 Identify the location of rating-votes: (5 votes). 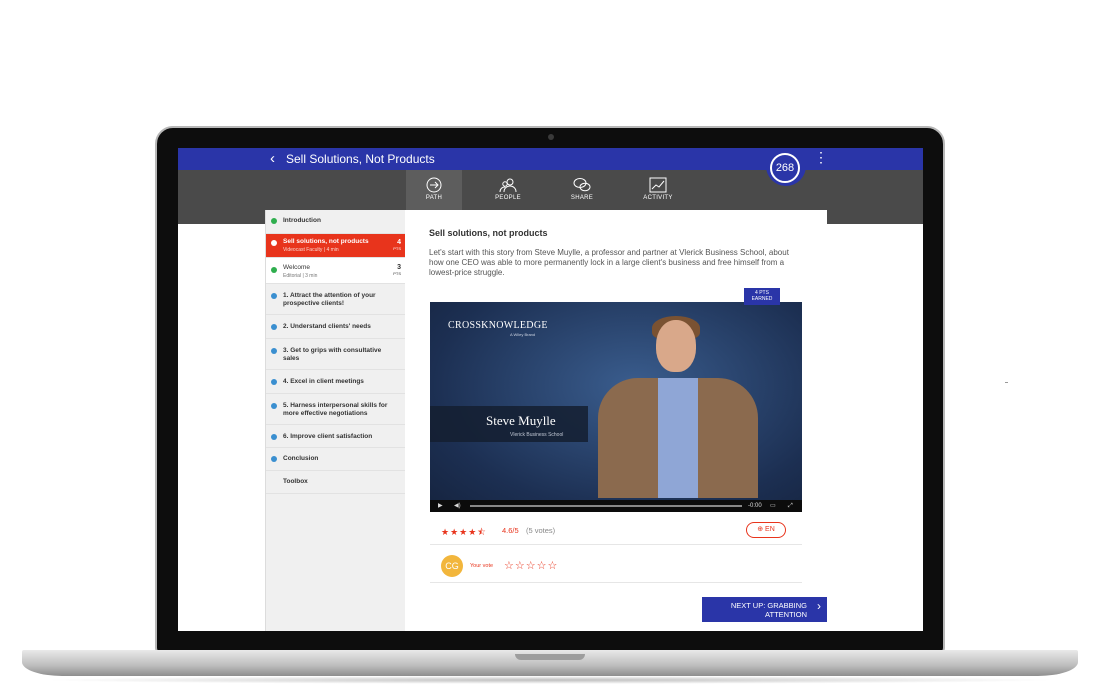
(541, 530).